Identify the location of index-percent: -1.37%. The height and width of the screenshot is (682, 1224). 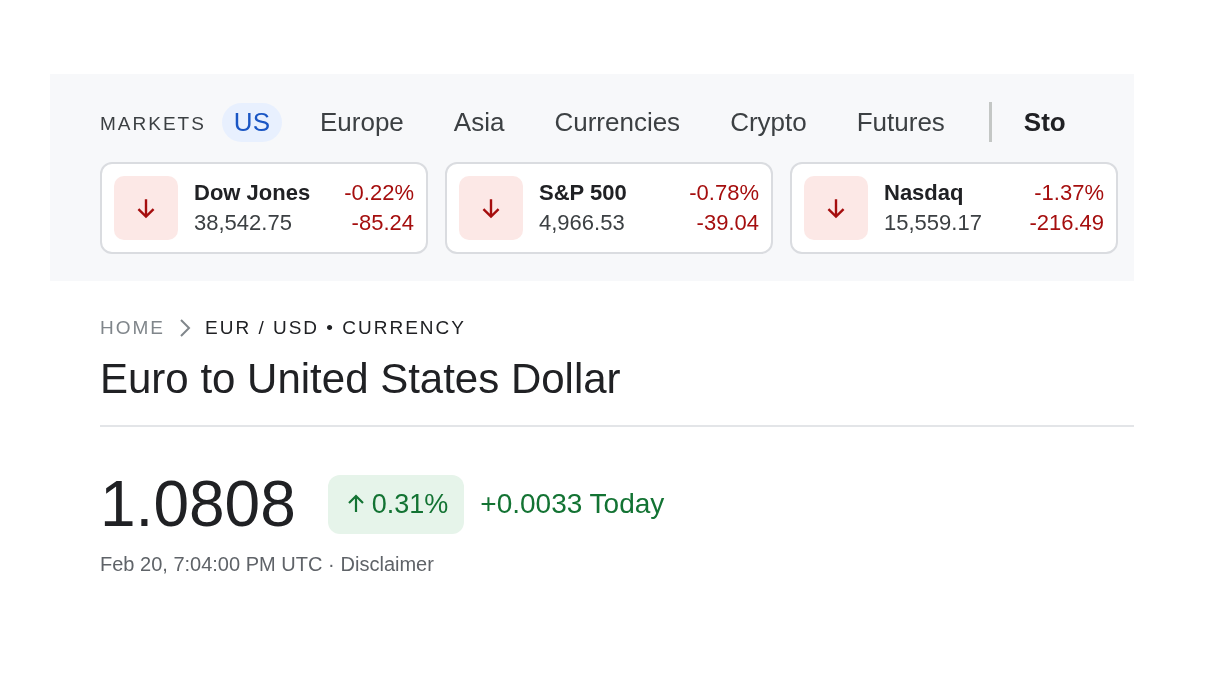
(1069, 193).